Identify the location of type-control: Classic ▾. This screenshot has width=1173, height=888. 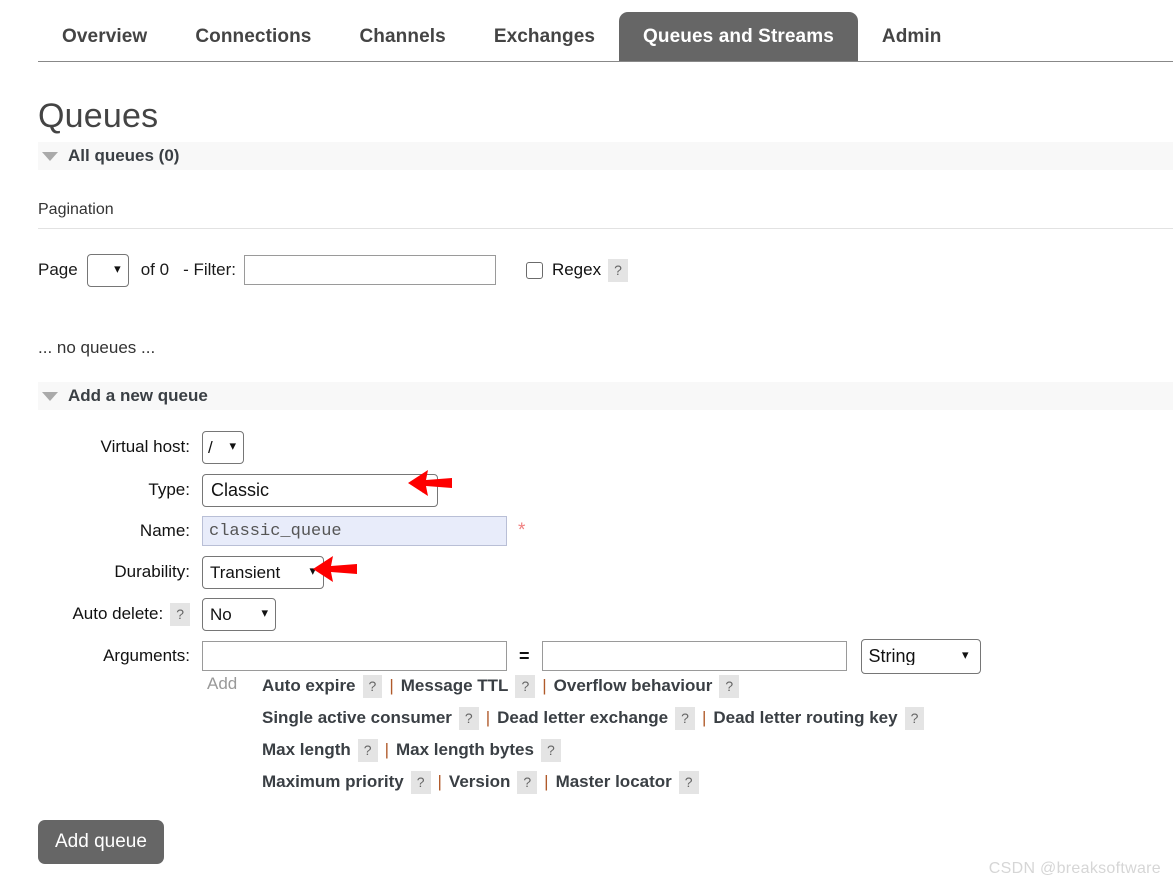
(320, 490).